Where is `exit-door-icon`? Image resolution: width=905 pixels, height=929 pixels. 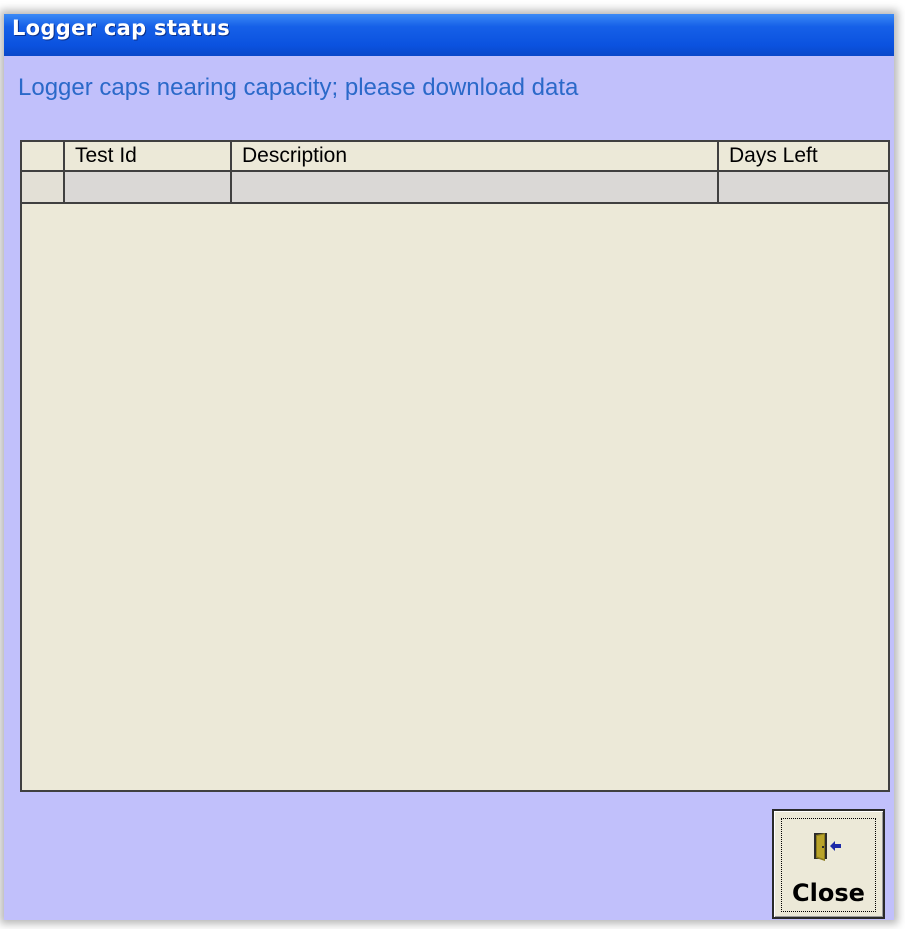 exit-door-icon is located at coordinates (828, 847).